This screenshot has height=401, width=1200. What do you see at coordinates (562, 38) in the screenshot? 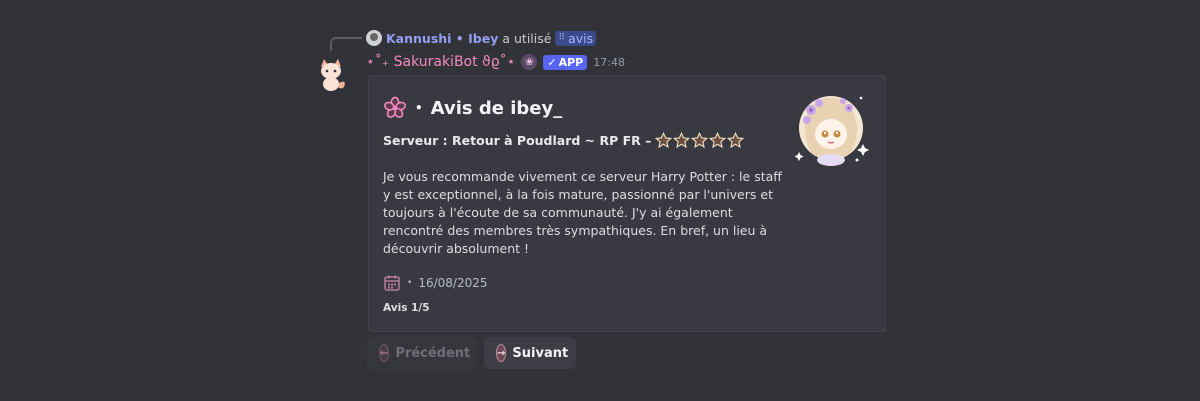
I see `command-icon: ⠿` at bounding box center [562, 38].